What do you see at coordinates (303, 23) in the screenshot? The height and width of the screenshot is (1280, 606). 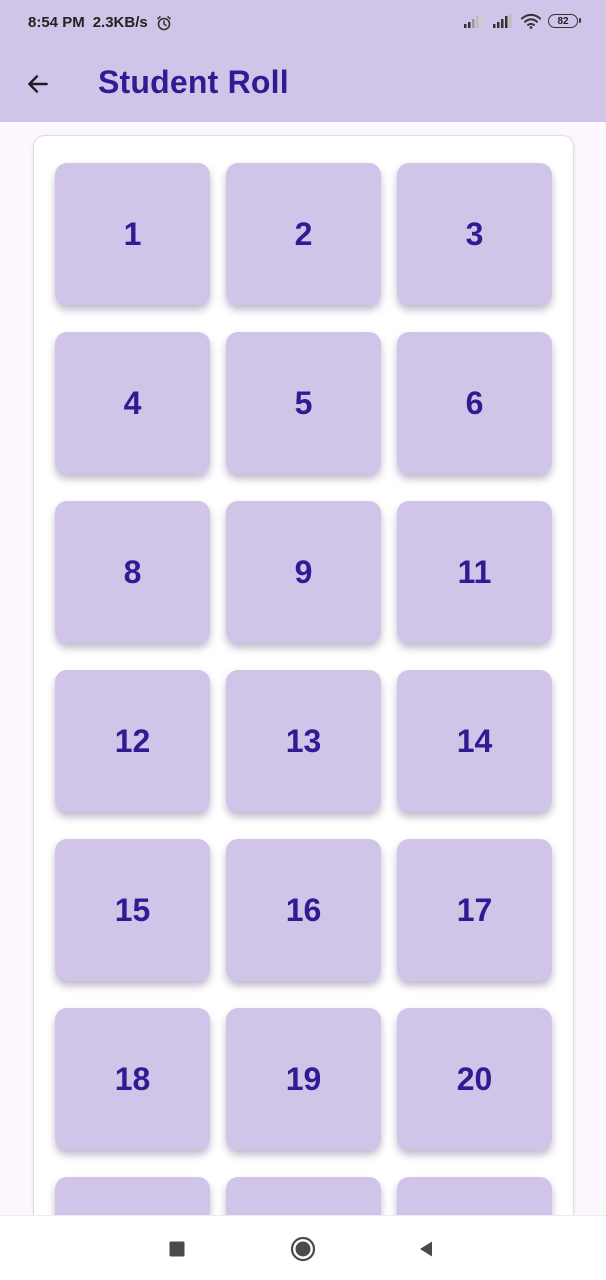 I see `status-bar: 8:54 PM 2.3KB/s 82` at bounding box center [303, 23].